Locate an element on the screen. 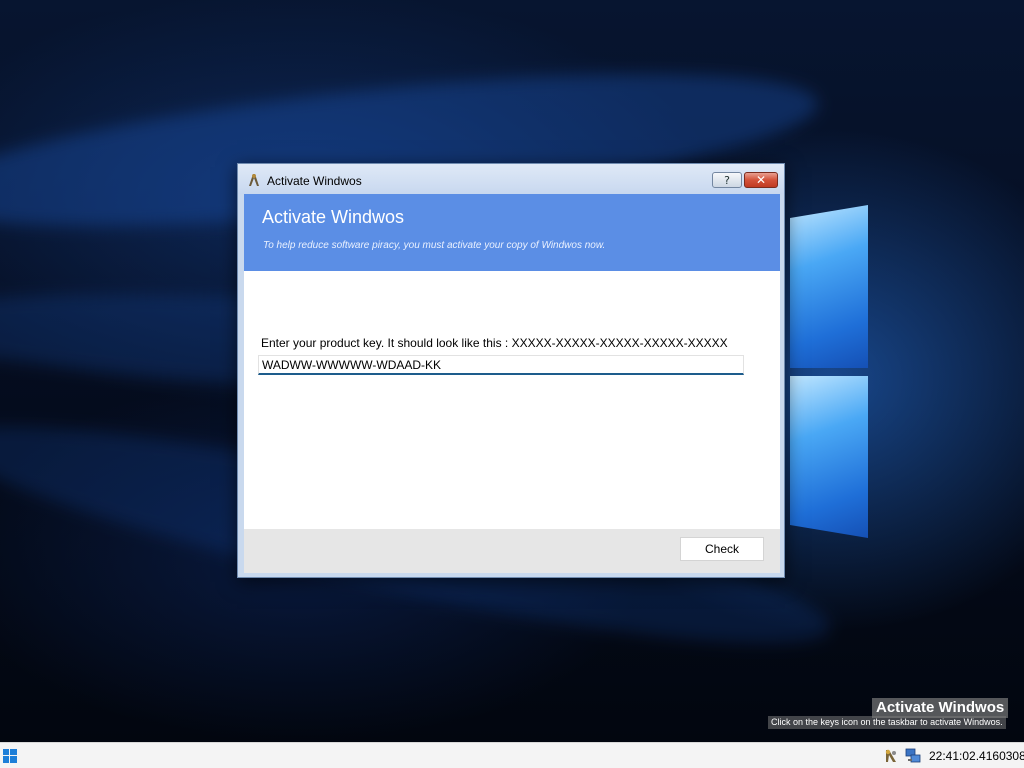 The height and width of the screenshot is (768, 1024). dialog-titlebar: Activate Windwos ? ✕ is located at coordinates (511, 179).